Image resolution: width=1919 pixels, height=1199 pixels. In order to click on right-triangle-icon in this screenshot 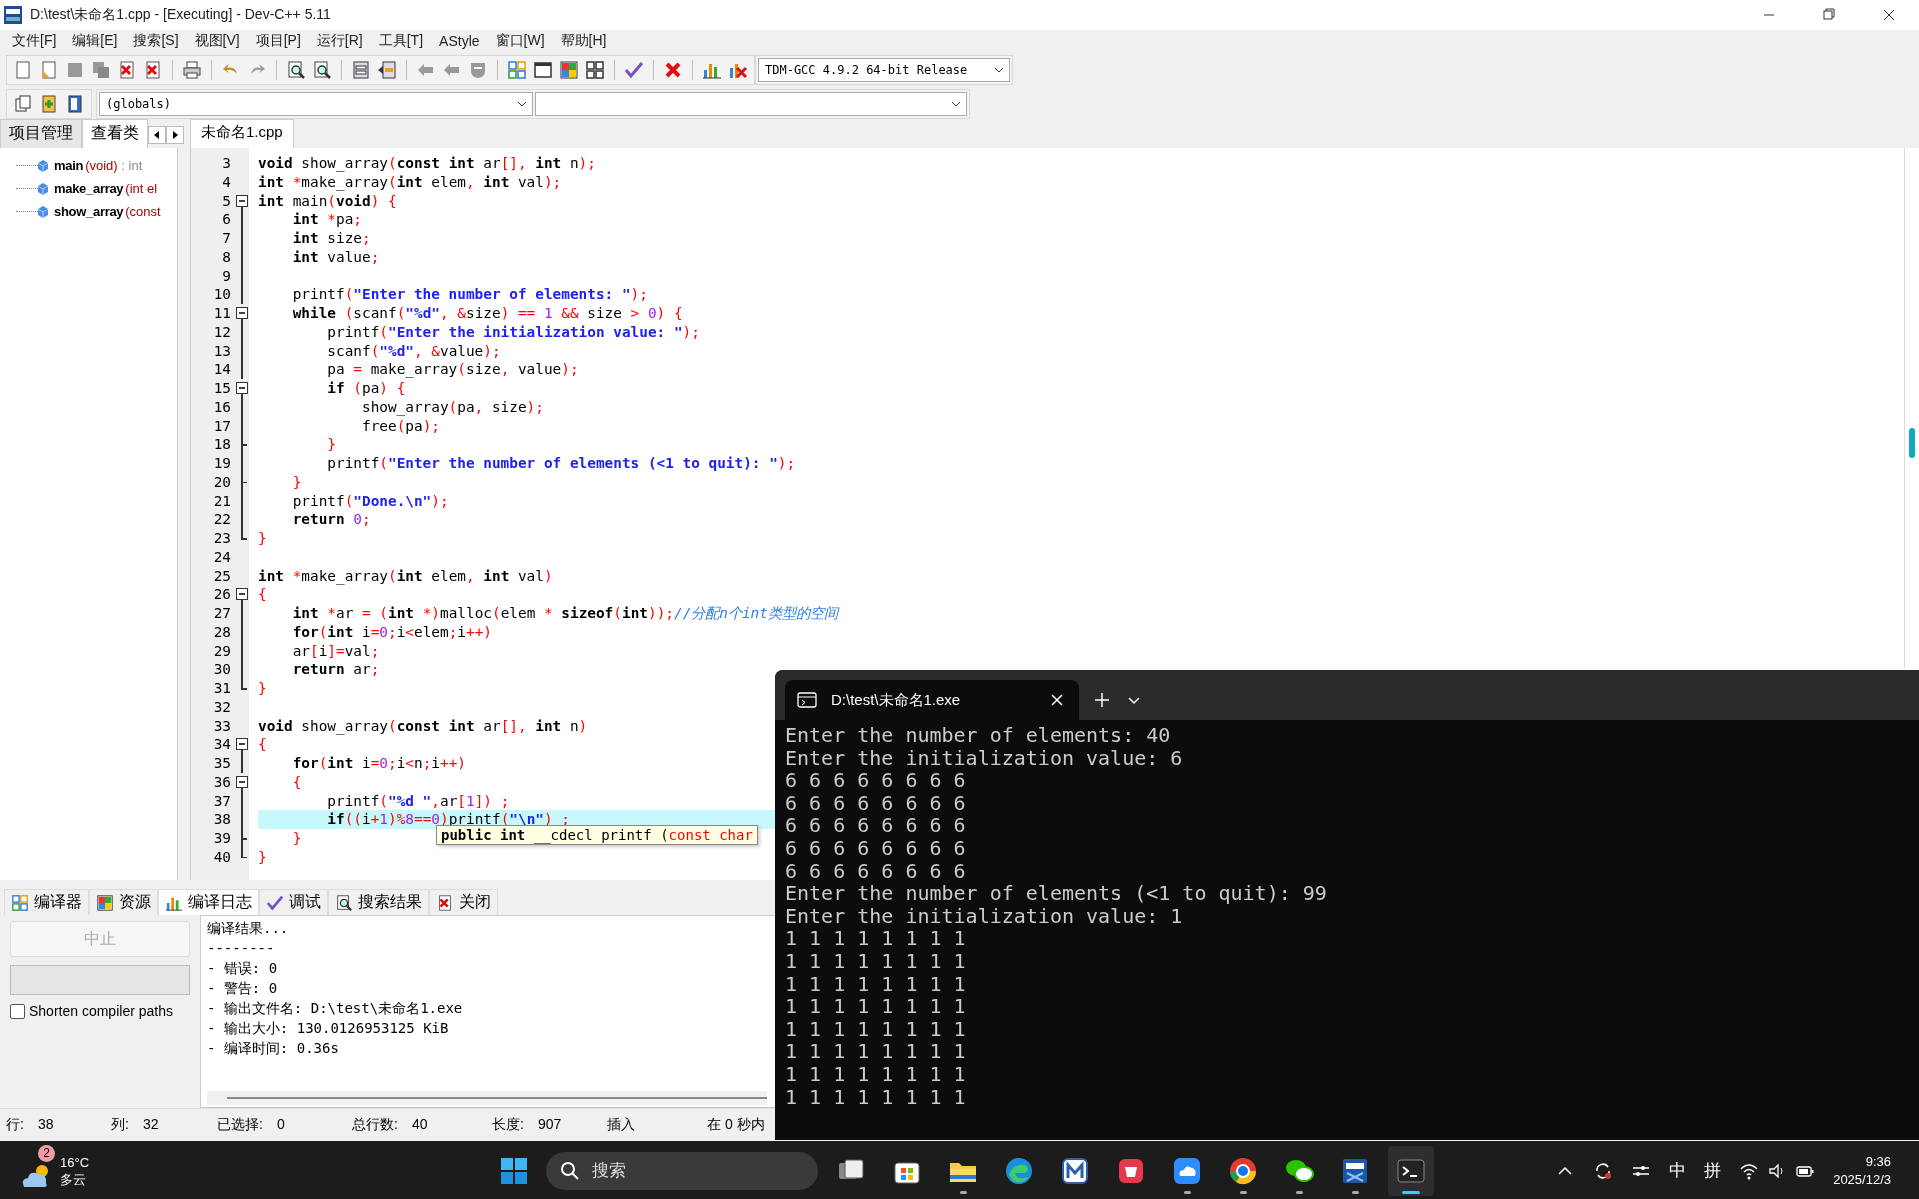, I will do `click(175, 135)`.